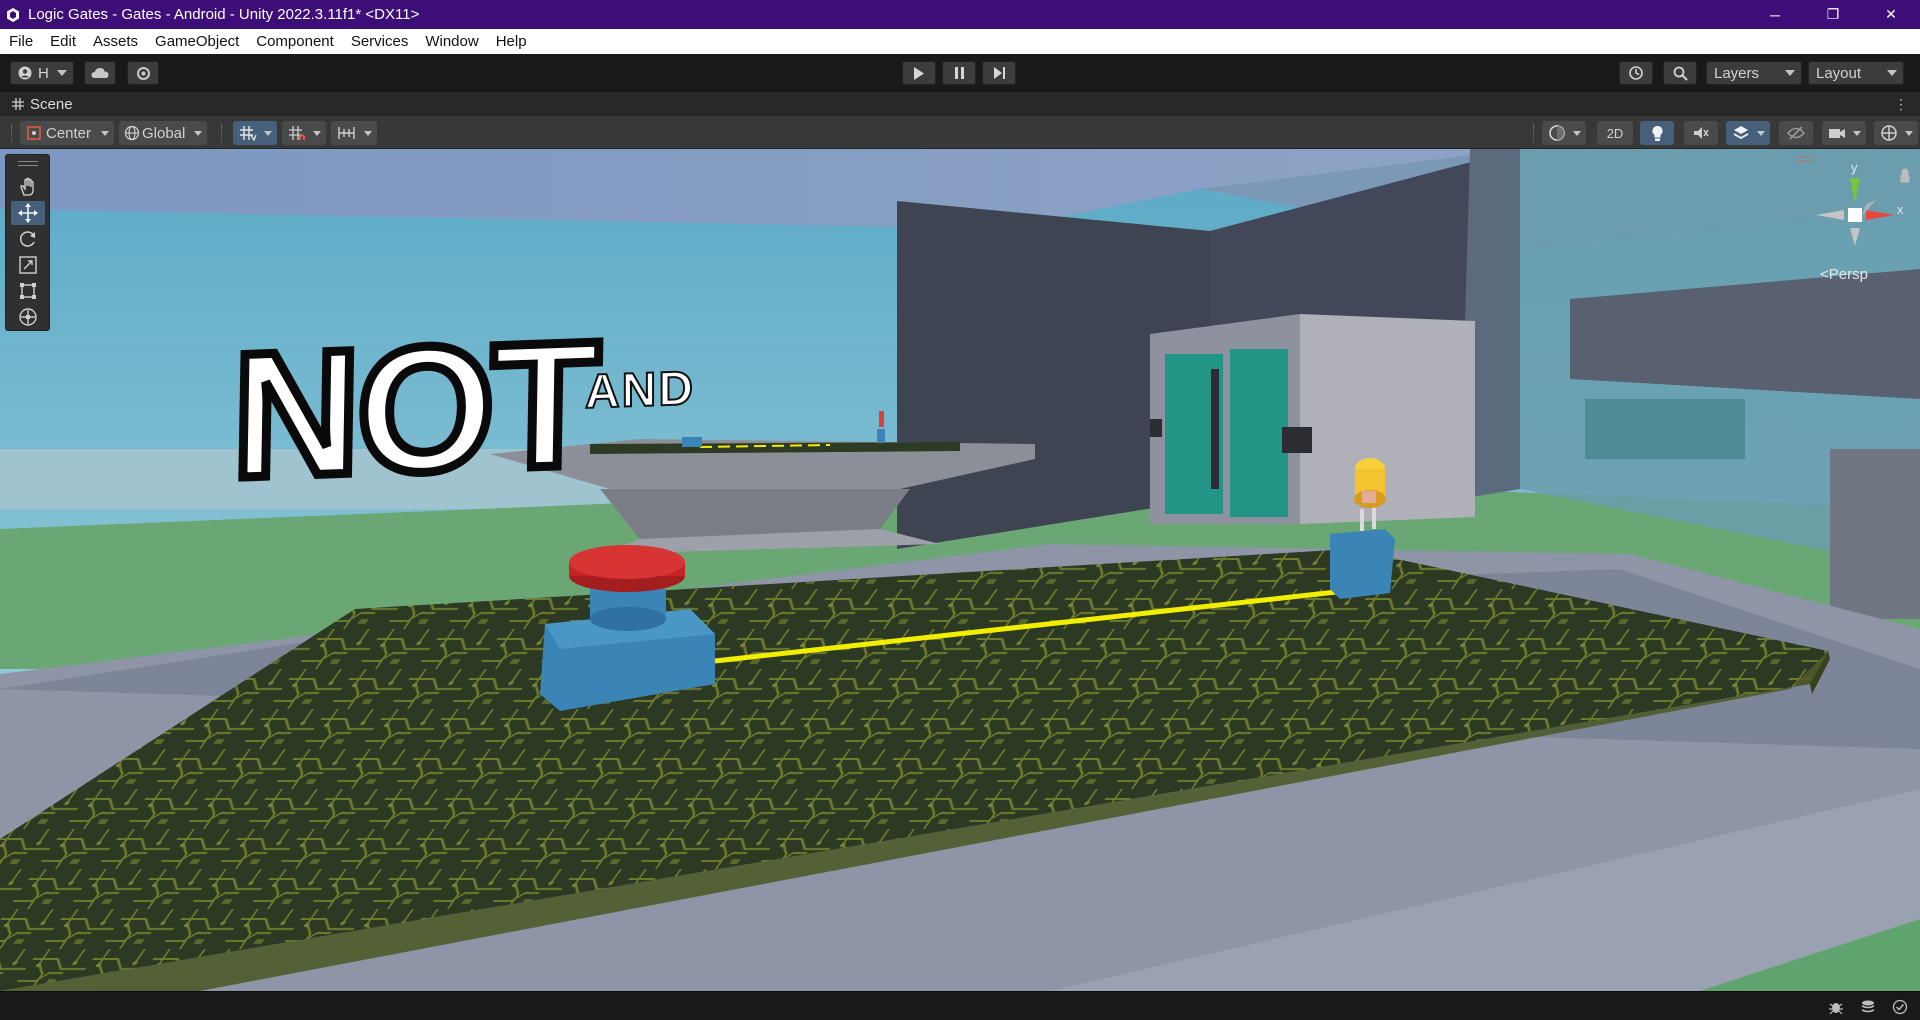 This screenshot has width=1920, height=1020. I want to click on main-toolbar: H Layers Layout, so click(960, 73).